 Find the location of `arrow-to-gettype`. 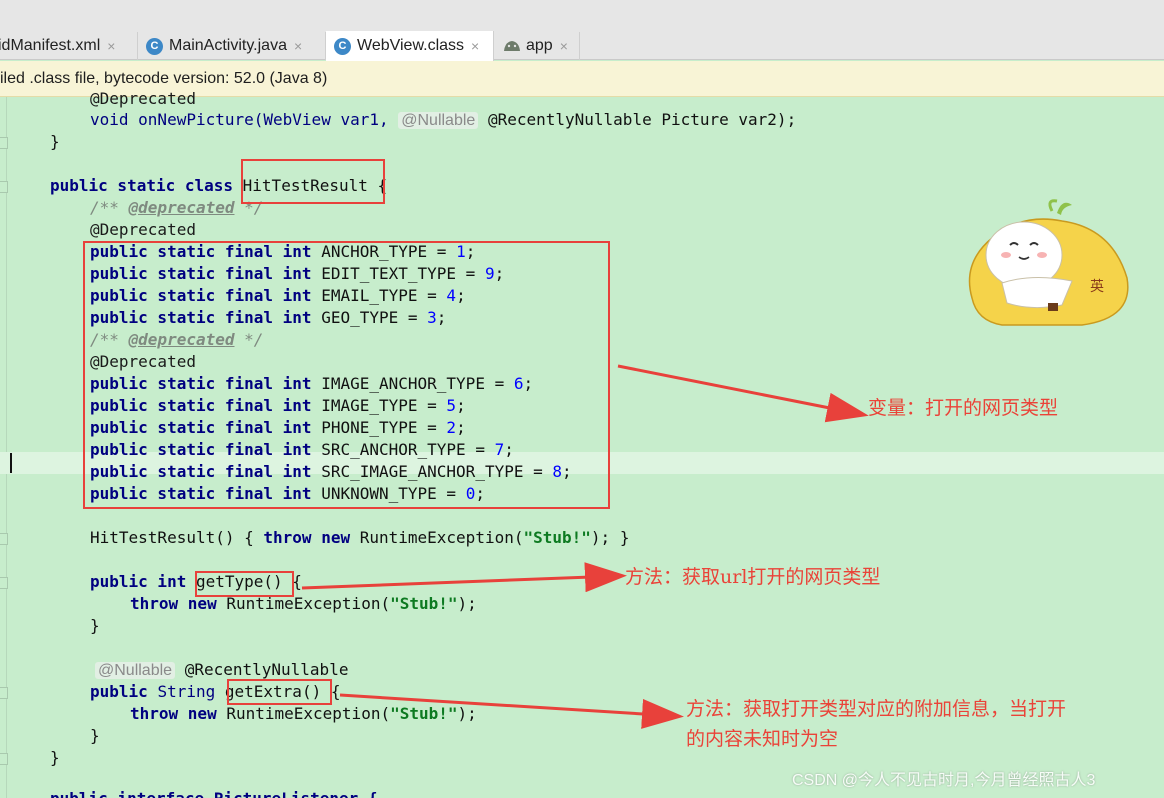

arrow-to-gettype is located at coordinates (464, 577).